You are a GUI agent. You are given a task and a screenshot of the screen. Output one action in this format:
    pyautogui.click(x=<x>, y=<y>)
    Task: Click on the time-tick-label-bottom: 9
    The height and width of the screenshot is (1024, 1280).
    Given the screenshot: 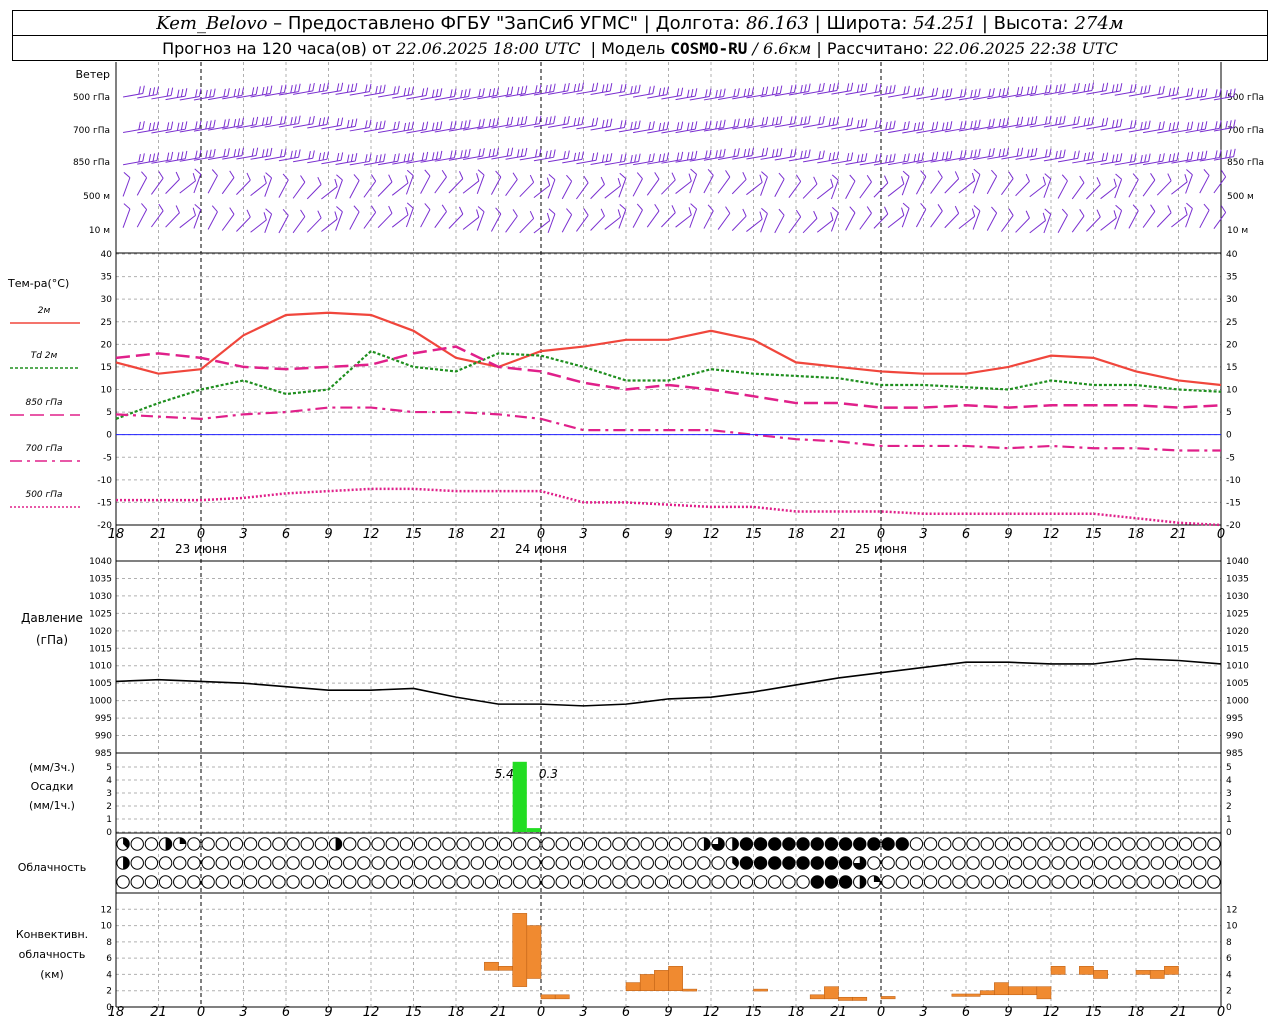 What is the action you would take?
    pyautogui.click(x=1008, y=1012)
    